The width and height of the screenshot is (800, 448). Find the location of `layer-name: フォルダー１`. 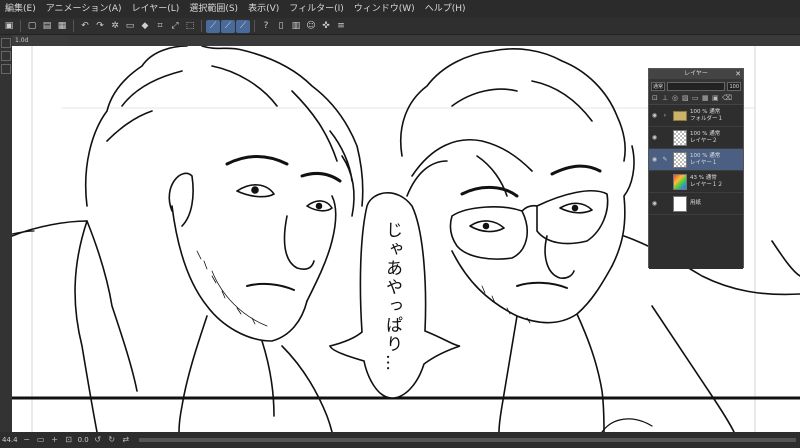

layer-name: フォルダー１ is located at coordinates (707, 118).